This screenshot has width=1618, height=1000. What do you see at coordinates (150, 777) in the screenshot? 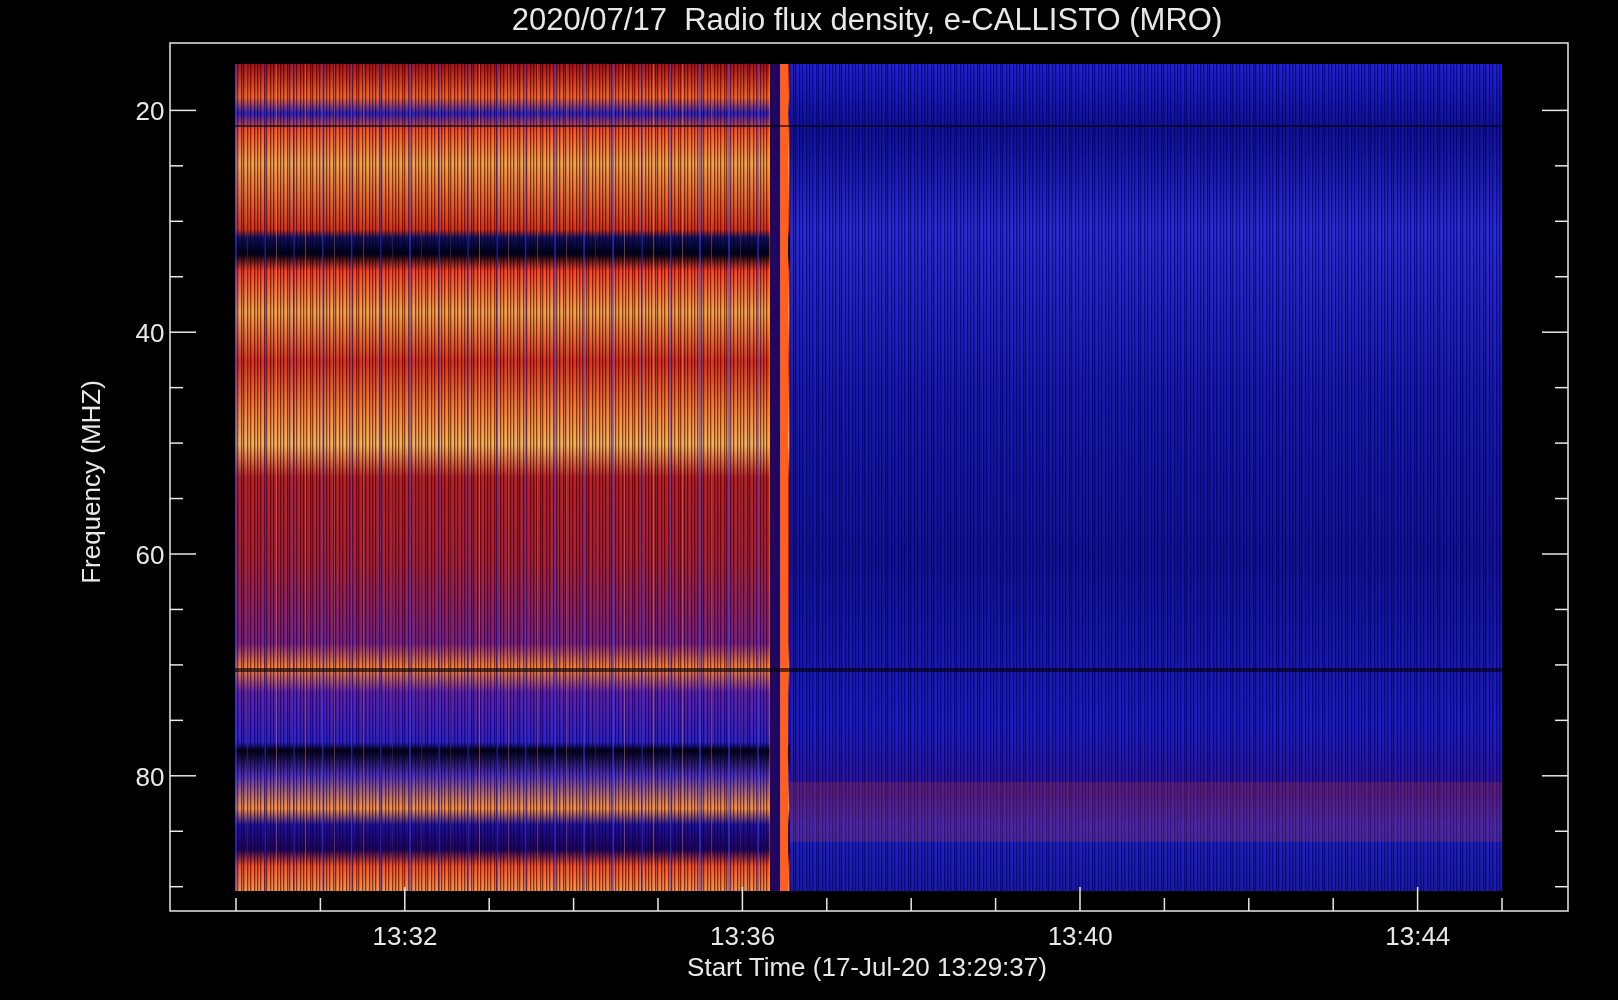
I see `y-tick-label: 80` at bounding box center [150, 777].